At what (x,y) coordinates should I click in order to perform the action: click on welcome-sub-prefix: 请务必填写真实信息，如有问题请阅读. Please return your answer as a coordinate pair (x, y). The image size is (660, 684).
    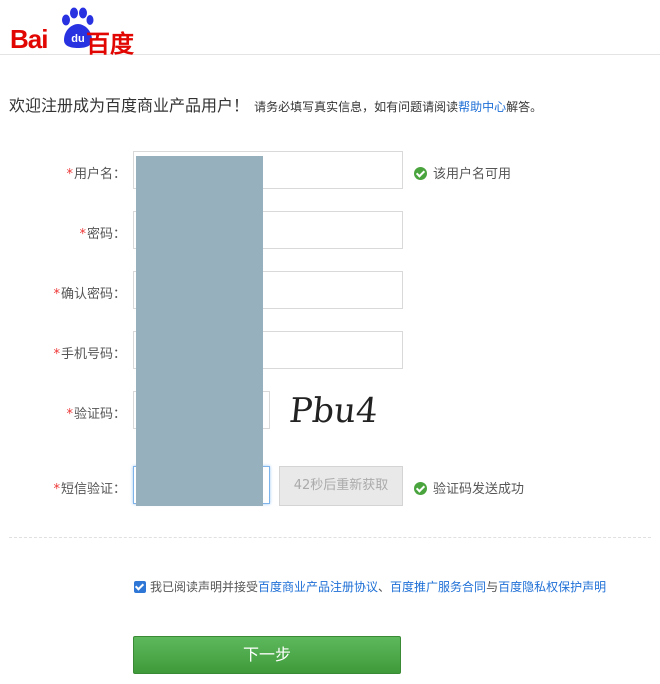
    Looking at the image, I should click on (356, 107).